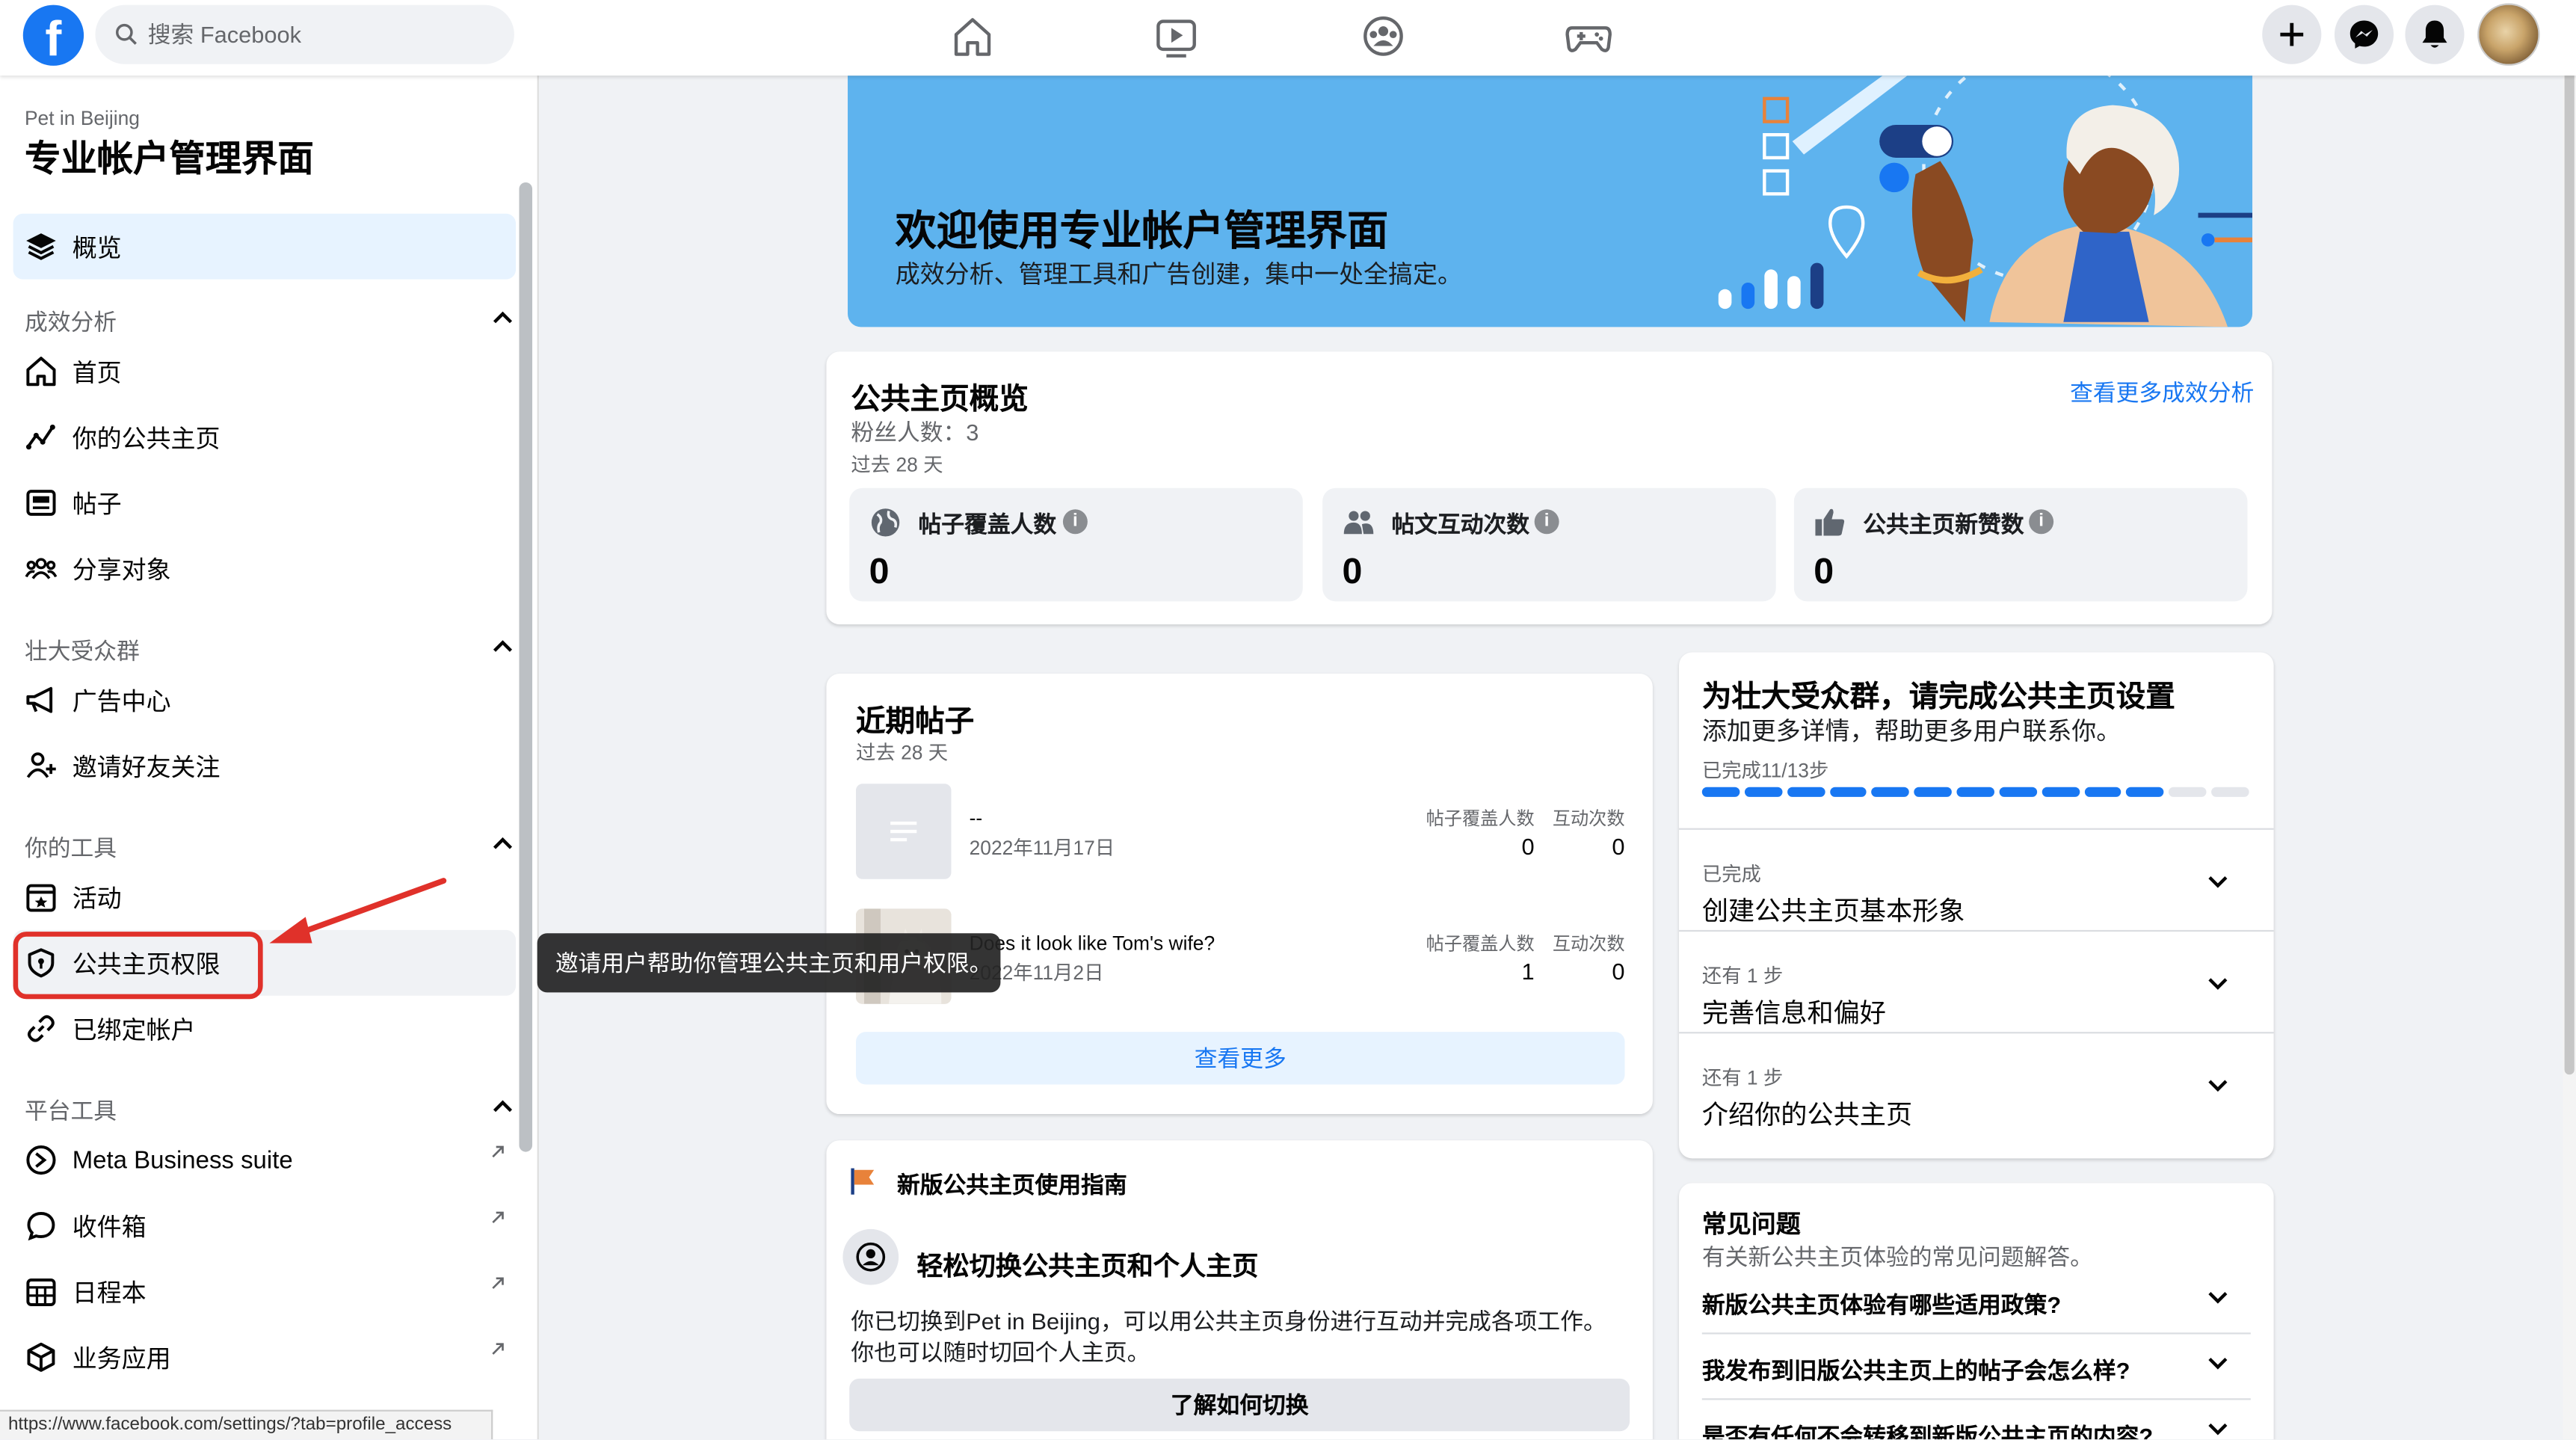 This screenshot has width=2576, height=1440. What do you see at coordinates (264, 1357) in the screenshot?
I see `sidebar-item-business-apps: 业务应用` at bounding box center [264, 1357].